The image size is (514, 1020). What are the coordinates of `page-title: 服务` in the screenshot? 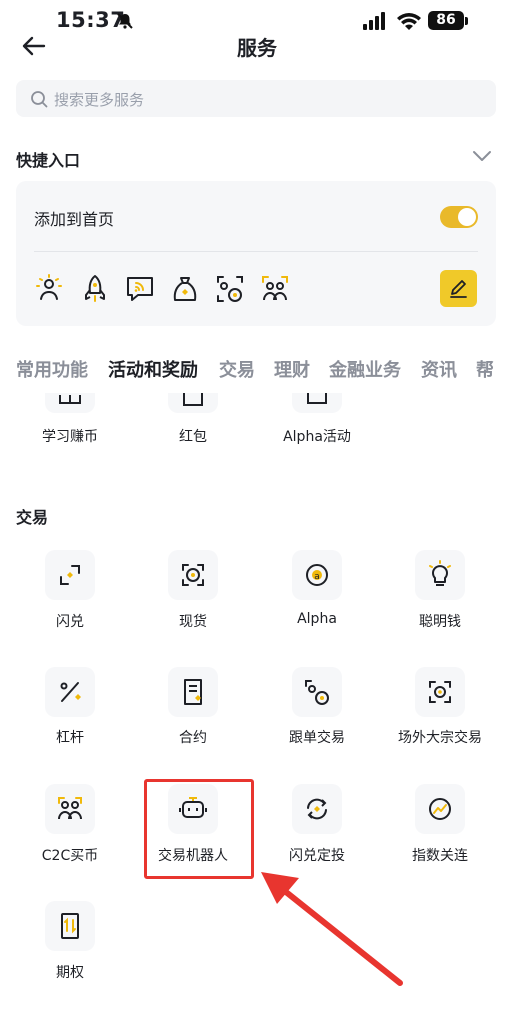 It's located at (257, 48).